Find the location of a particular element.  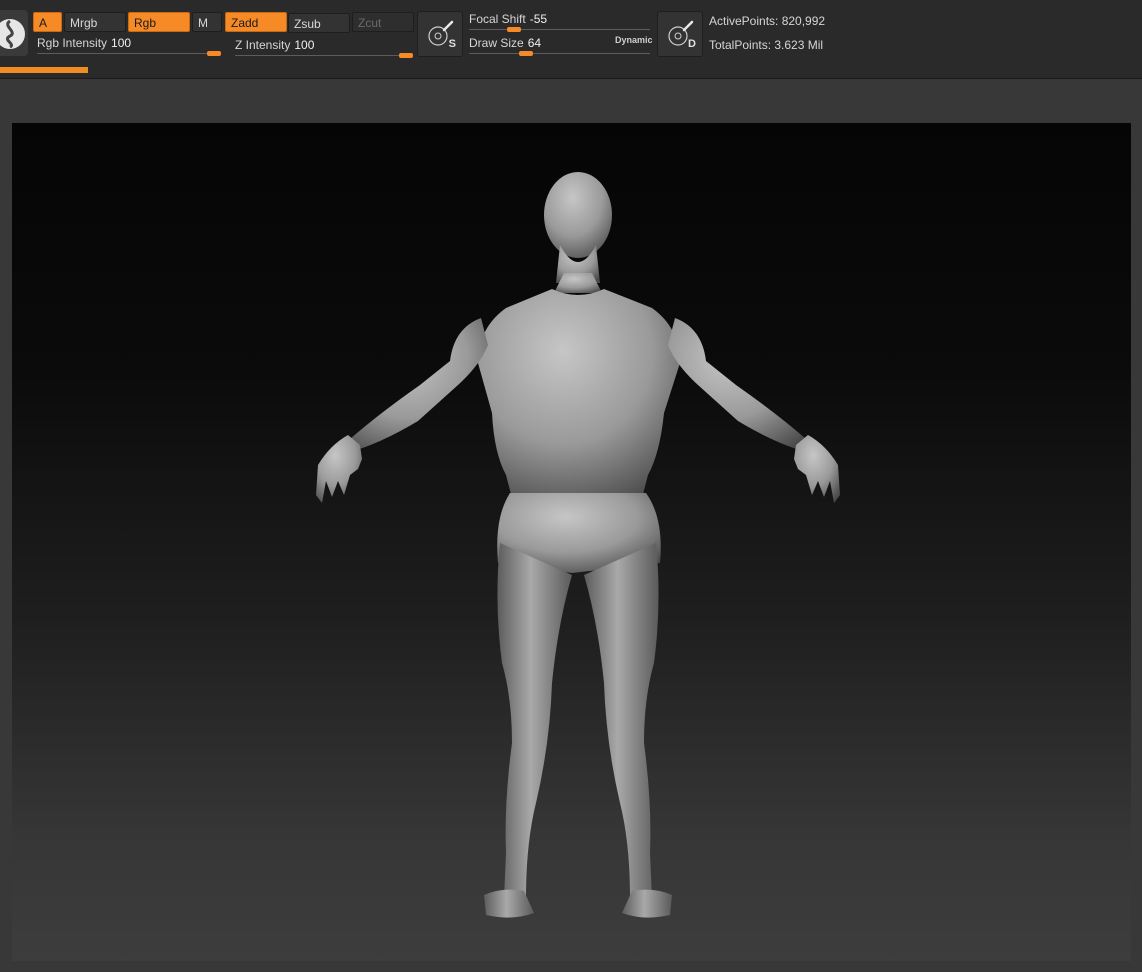

rgb-intensity-label: Rgb Intensity is located at coordinates (72, 43).